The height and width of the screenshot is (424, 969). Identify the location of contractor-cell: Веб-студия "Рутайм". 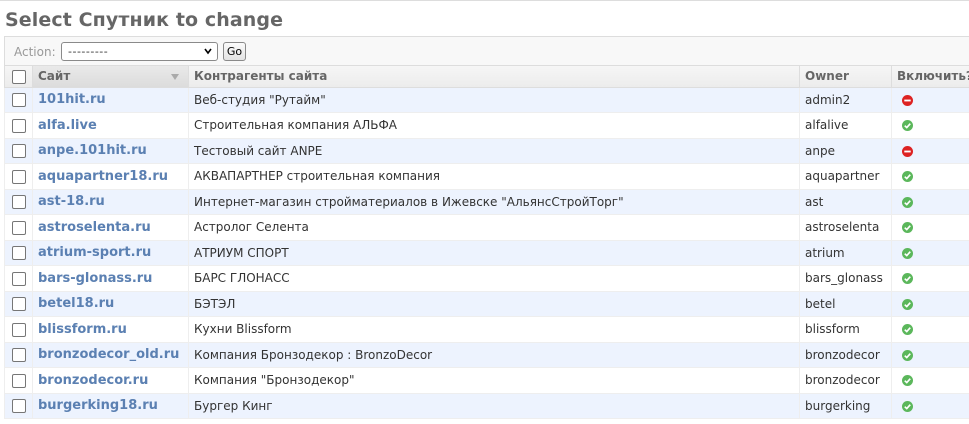
(494, 100).